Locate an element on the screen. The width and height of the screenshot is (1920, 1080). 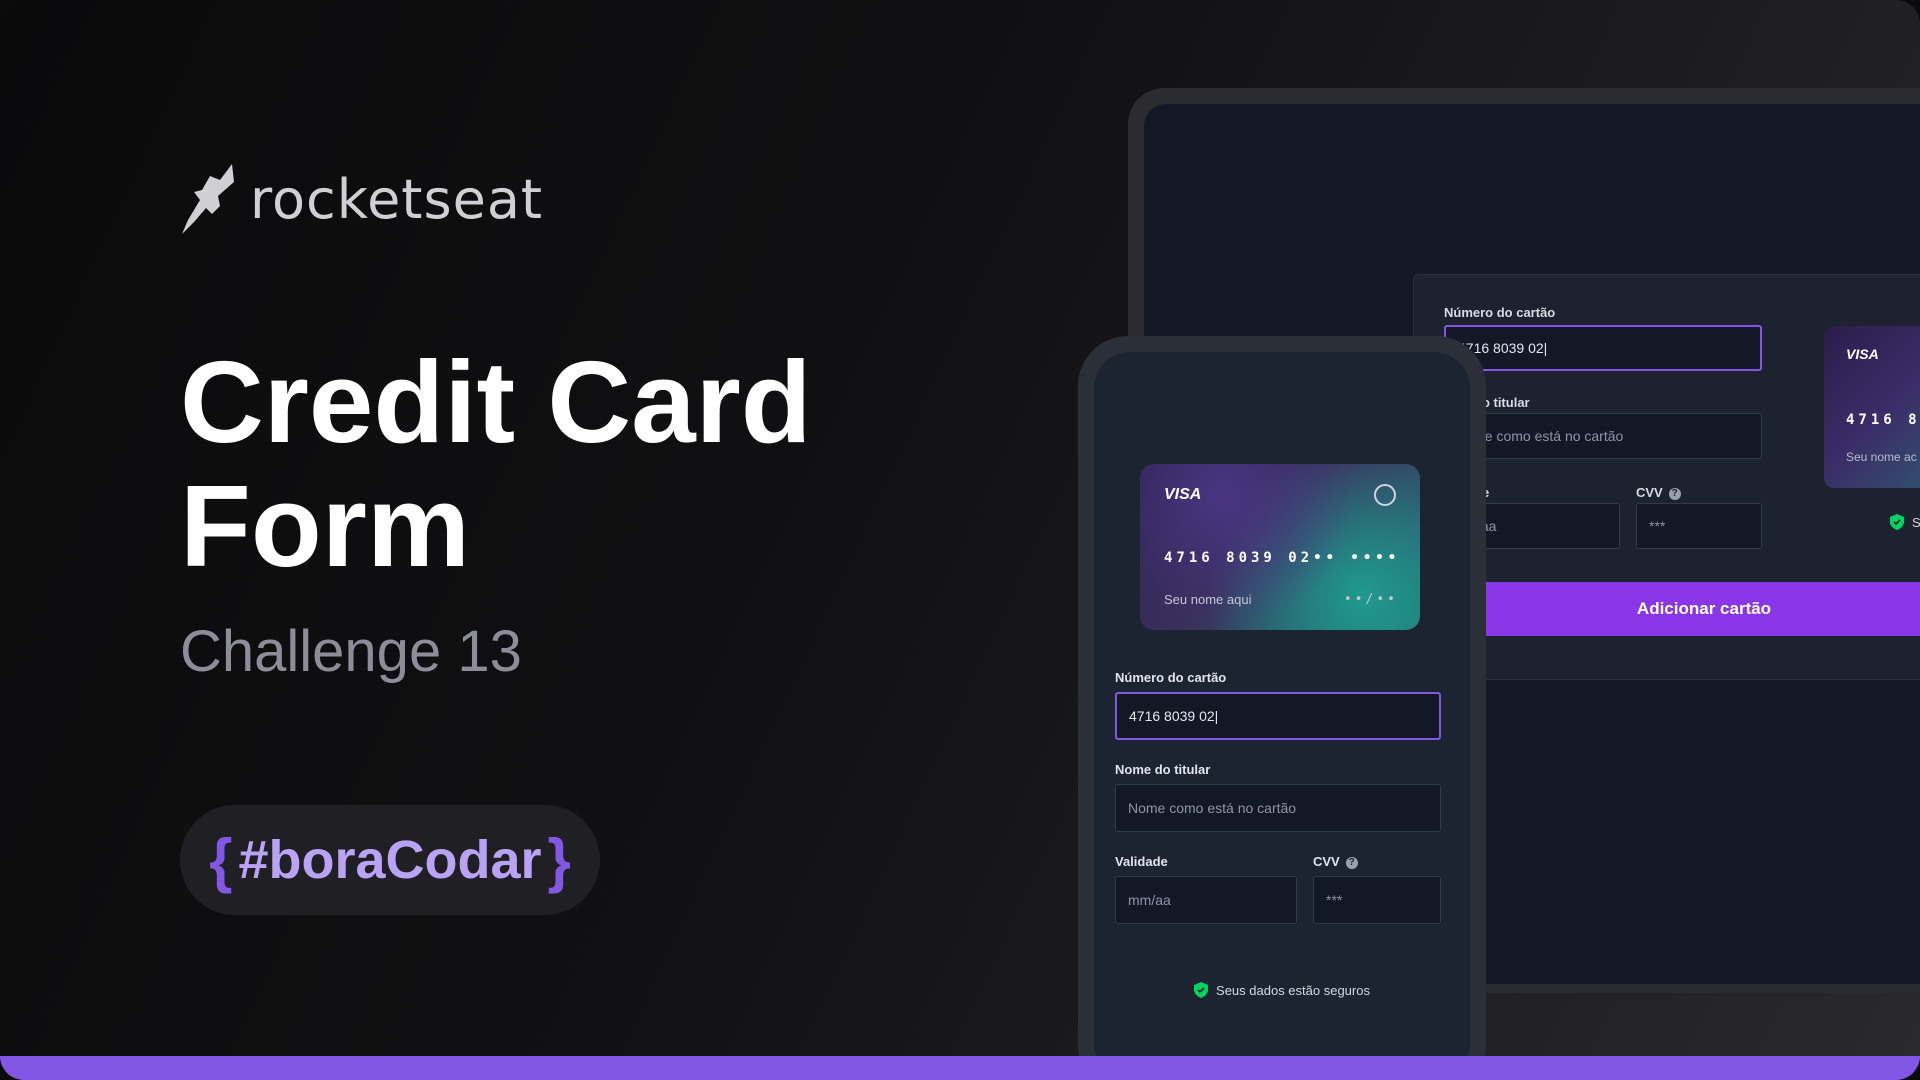
contactless-icon is located at coordinates (1385, 495).